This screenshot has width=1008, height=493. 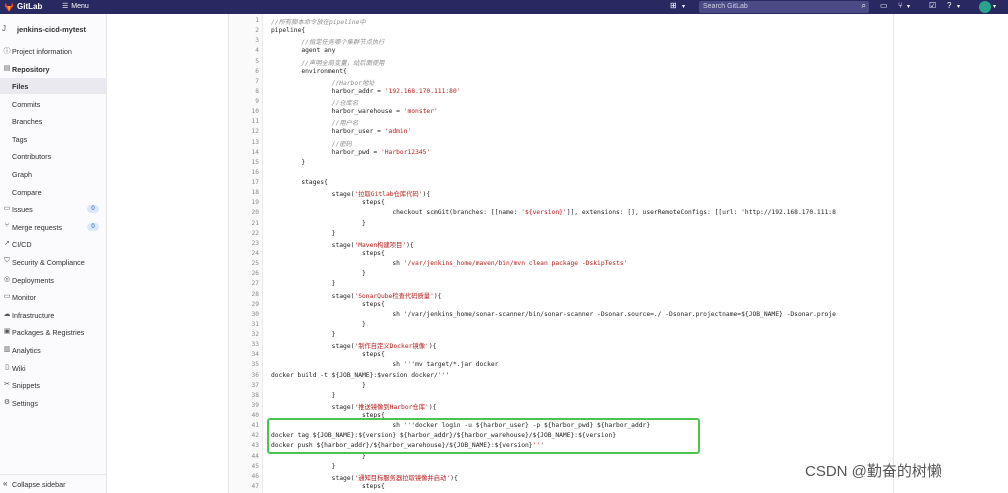 I want to click on line-number: 36, so click(x=255, y=375).